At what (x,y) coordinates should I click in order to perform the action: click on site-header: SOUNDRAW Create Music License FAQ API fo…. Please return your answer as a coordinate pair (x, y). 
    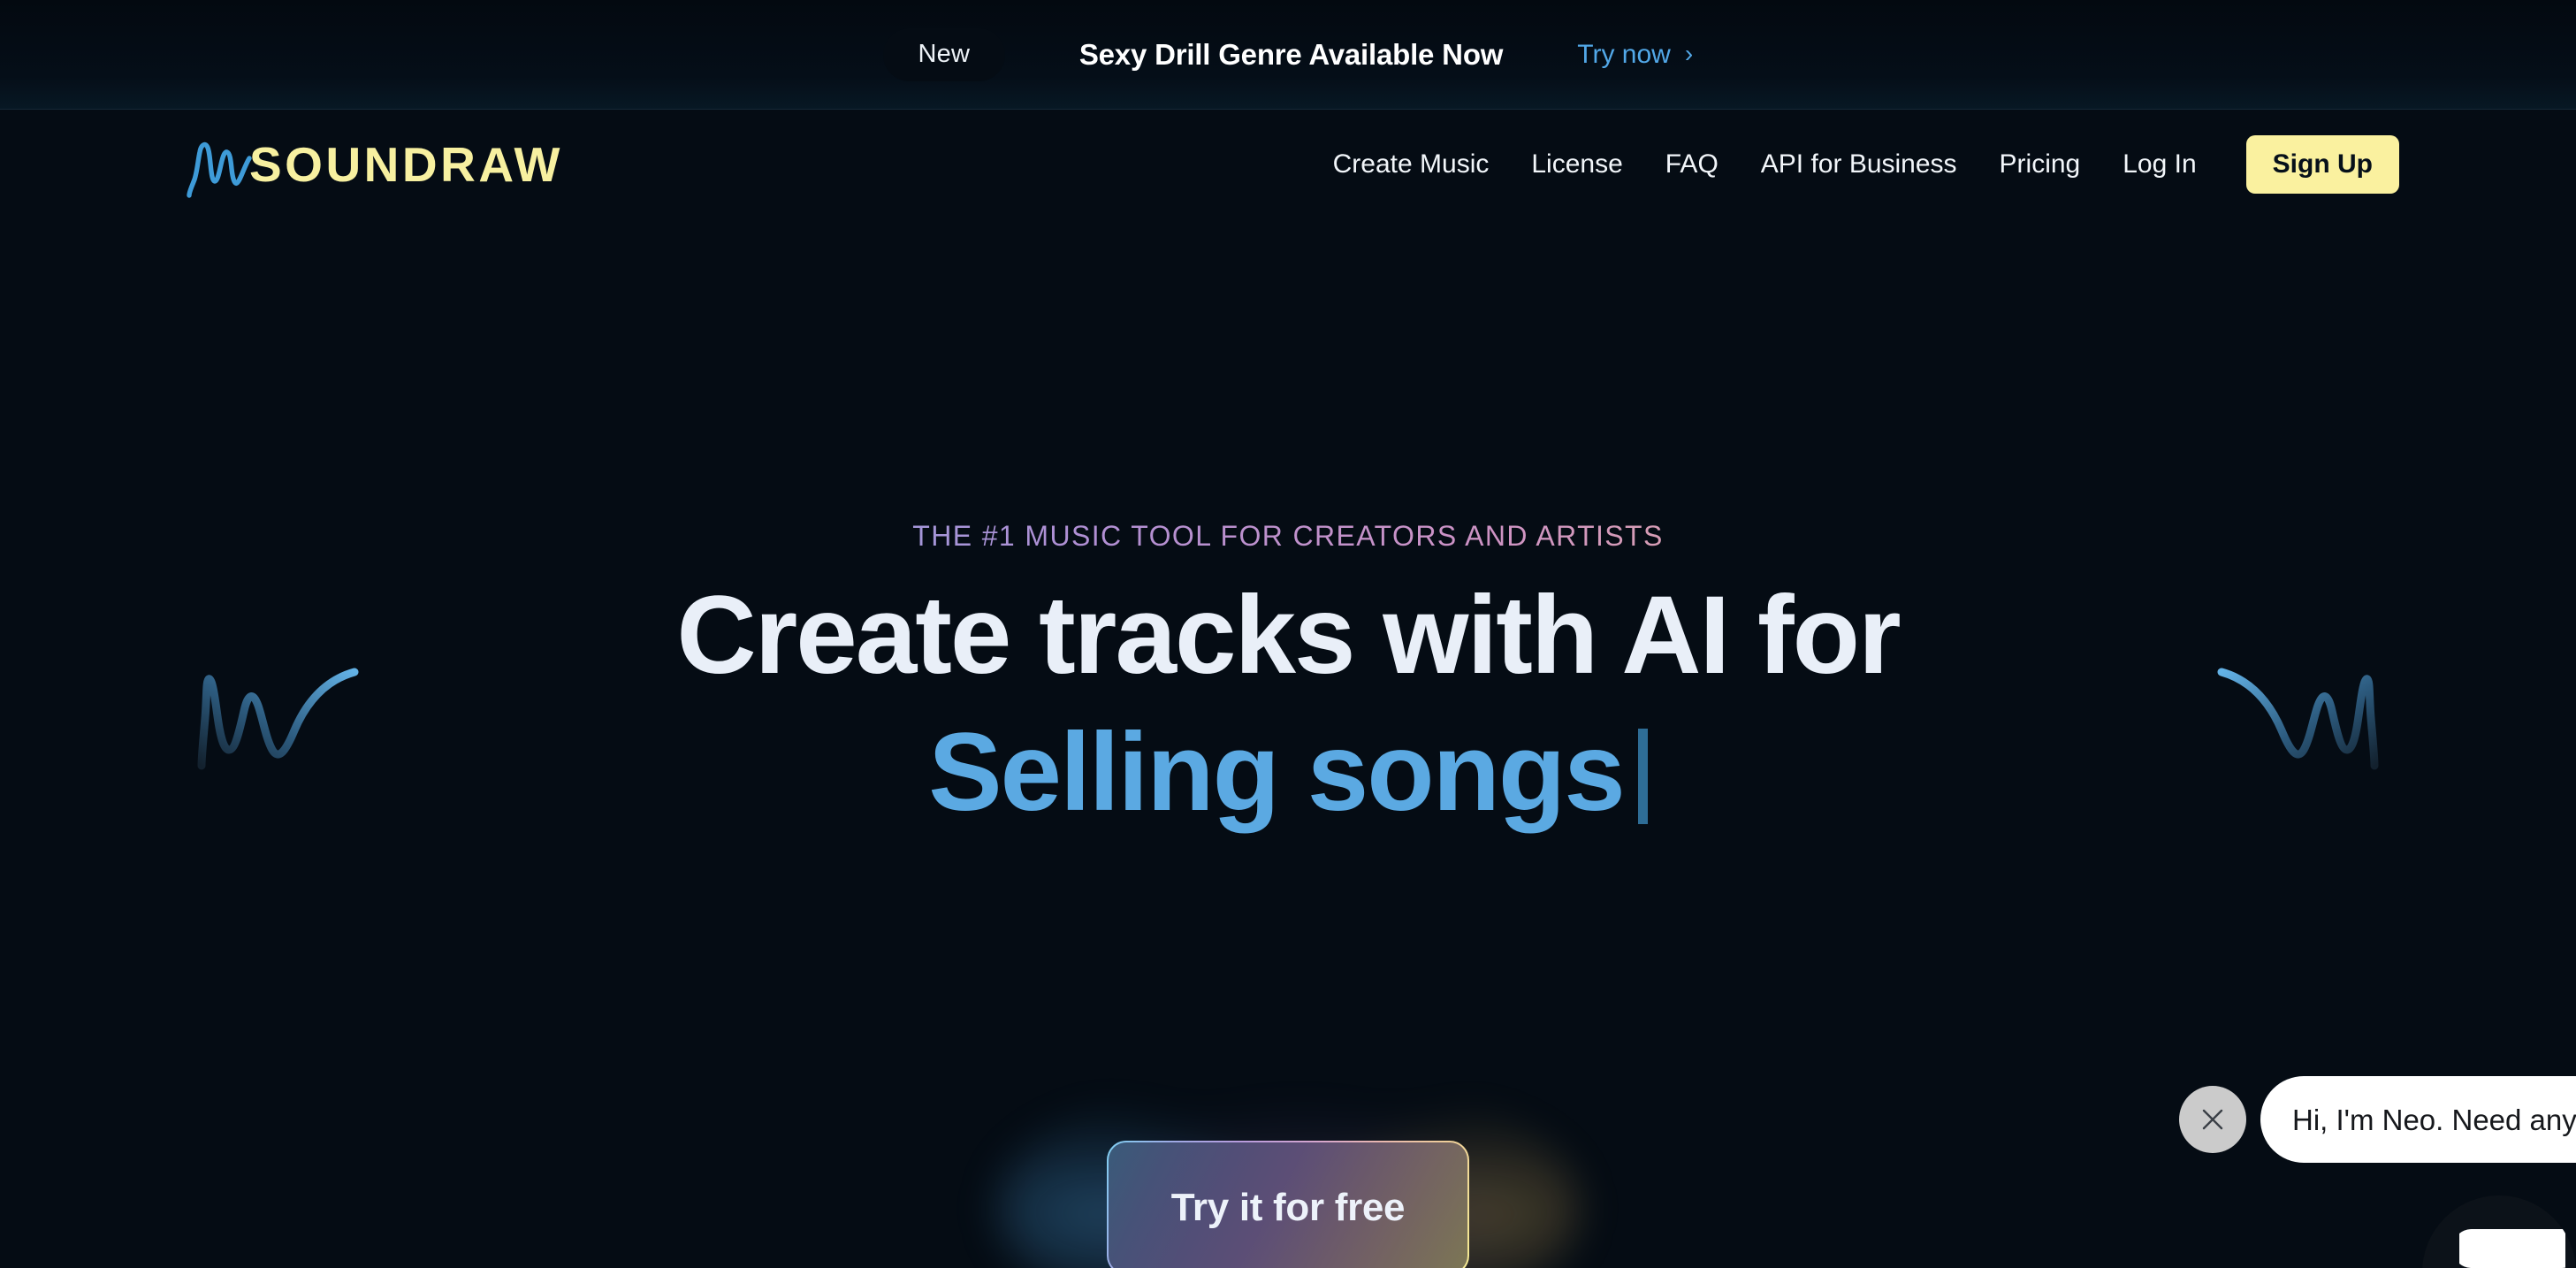
    Looking at the image, I should click on (1288, 164).